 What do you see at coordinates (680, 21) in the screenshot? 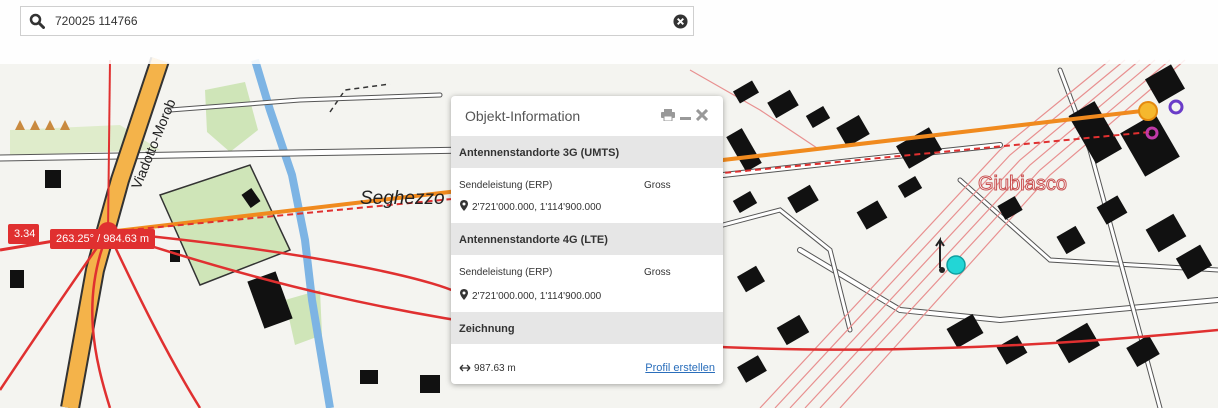
I see `clear-icon` at bounding box center [680, 21].